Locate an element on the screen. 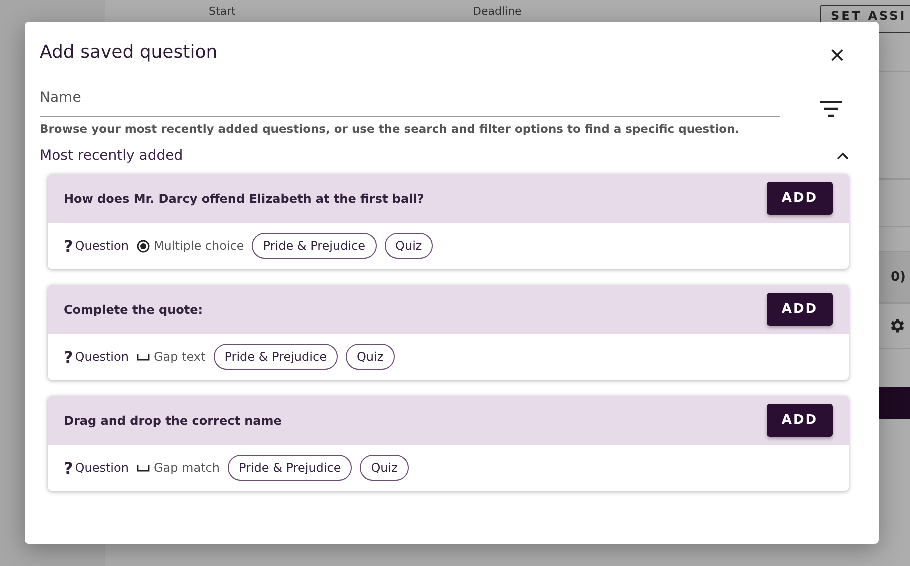  question-title: How does Mr. Darcy offend Elizabeth at the first ball? is located at coordinates (244, 199).